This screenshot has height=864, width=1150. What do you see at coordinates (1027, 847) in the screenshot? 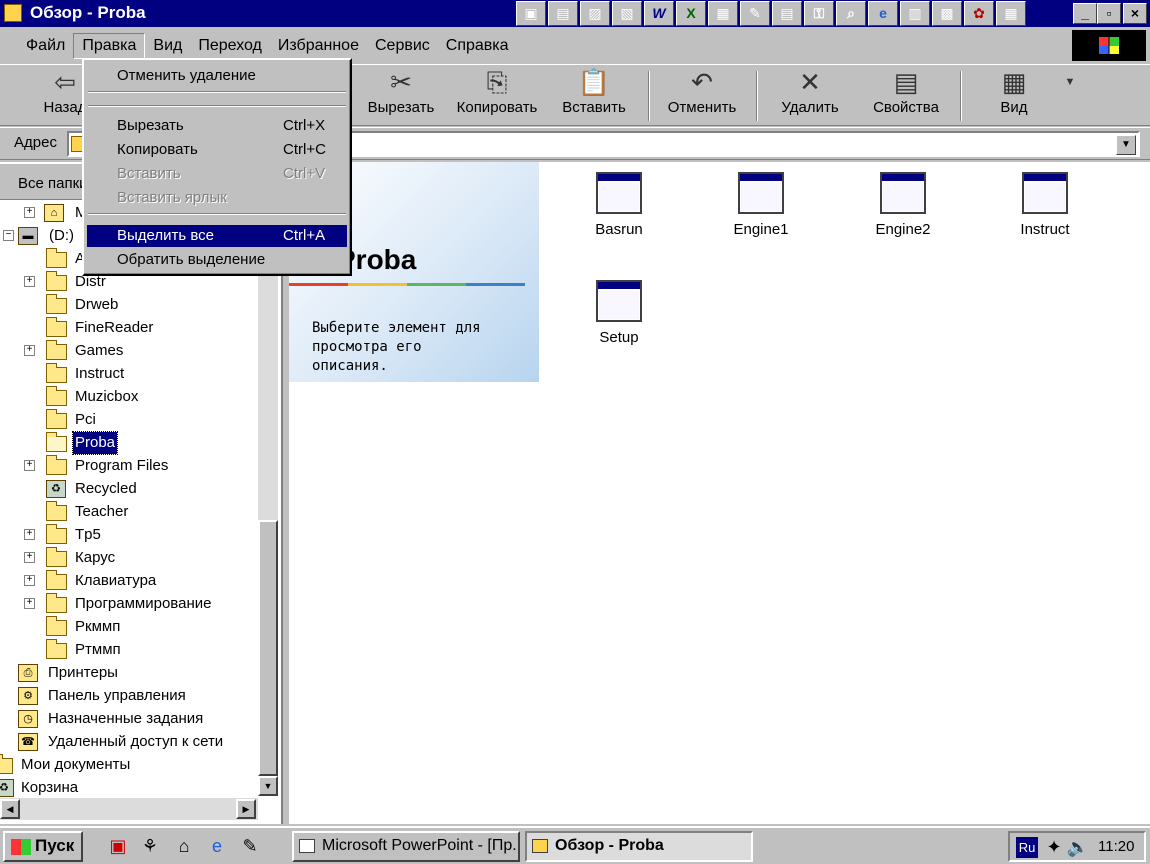
I see `language-indicator: Ru` at bounding box center [1027, 847].